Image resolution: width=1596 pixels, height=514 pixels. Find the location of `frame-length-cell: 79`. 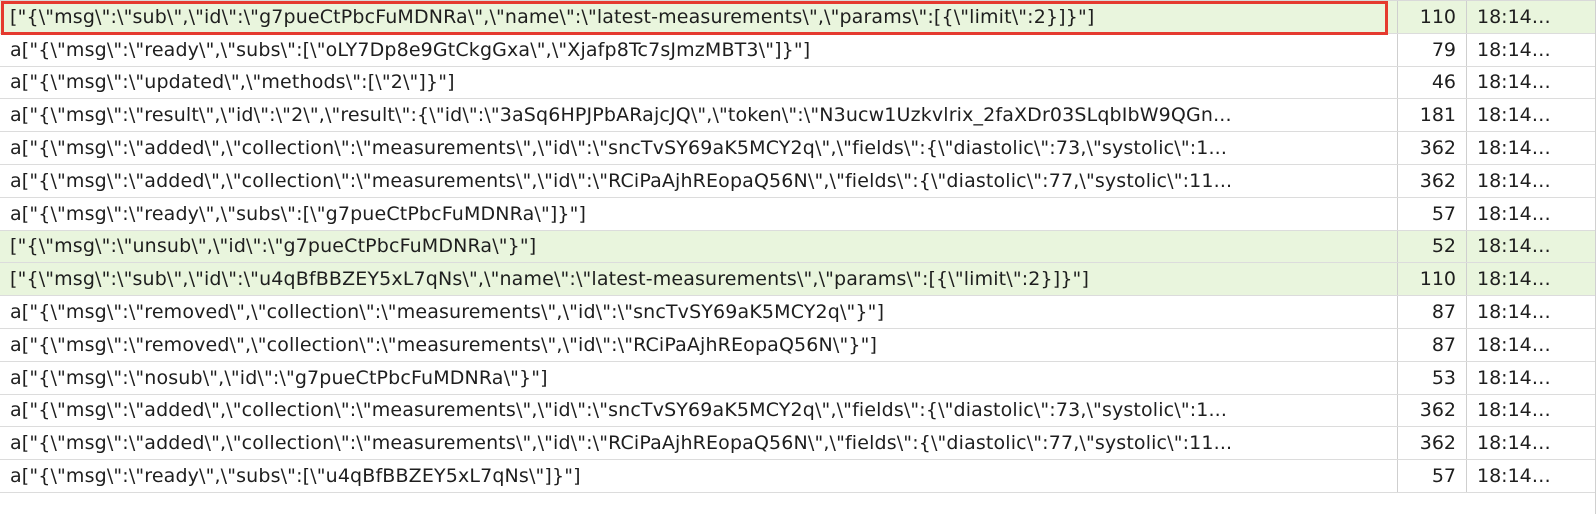

frame-length-cell: 79 is located at coordinates (1432, 49).